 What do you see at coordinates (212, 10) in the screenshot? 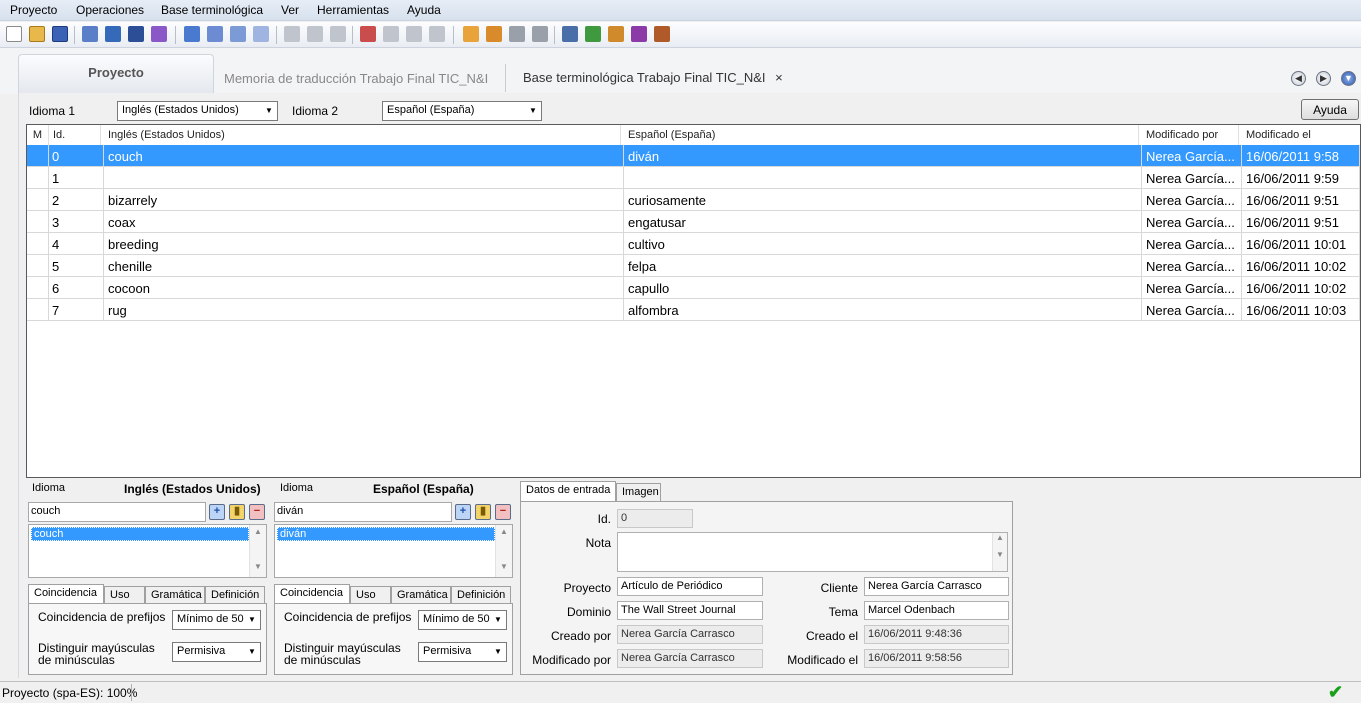
I see `menu-base-terminologica: Base terminológica` at bounding box center [212, 10].